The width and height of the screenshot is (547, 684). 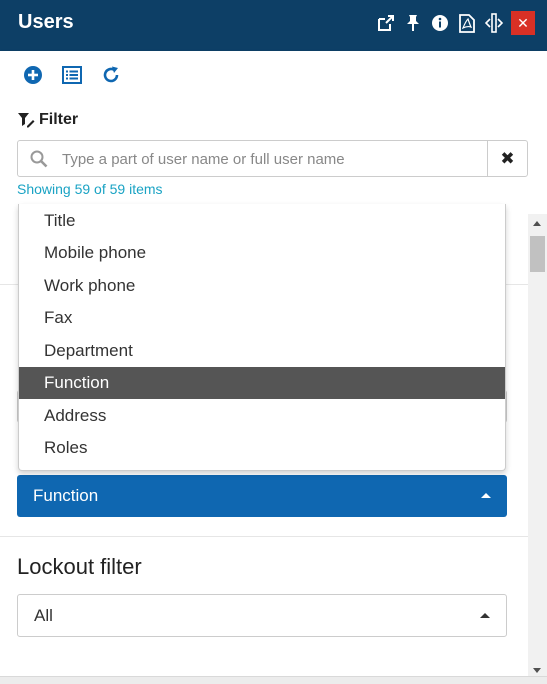 I want to click on vertical-scrollbar, so click(x=537, y=445).